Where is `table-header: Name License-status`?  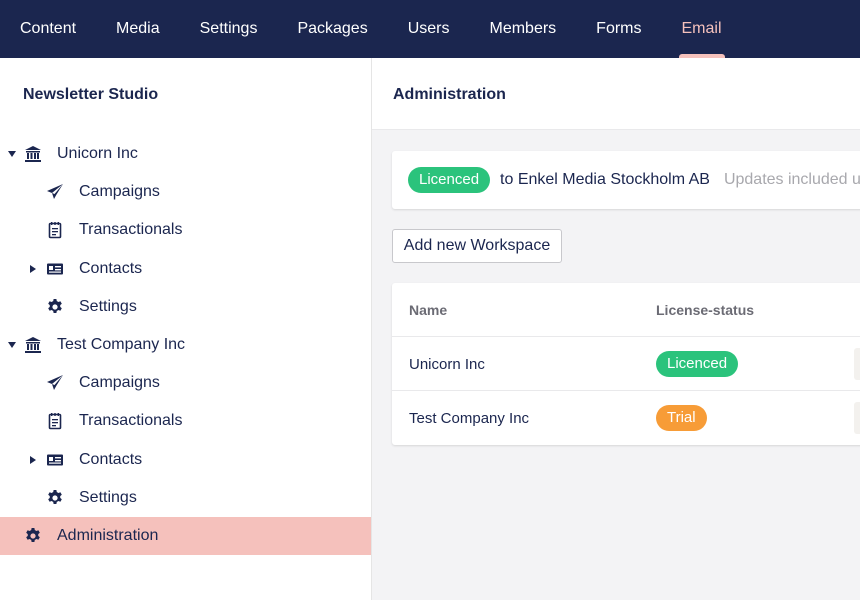
table-header: Name License-status is located at coordinates (626, 310).